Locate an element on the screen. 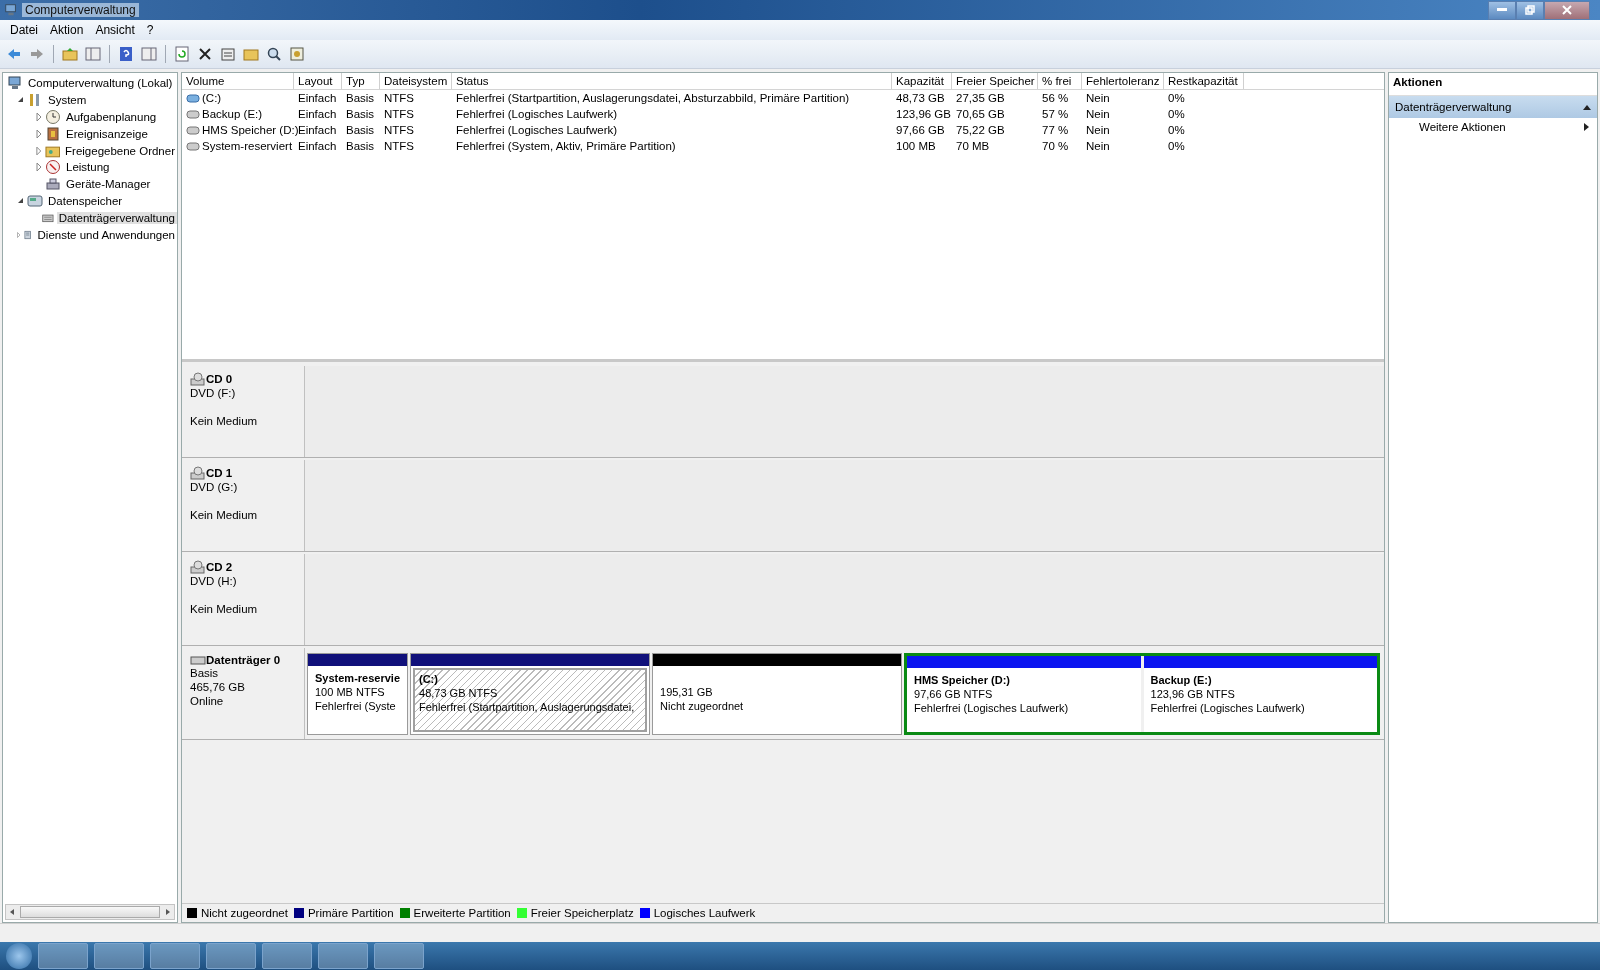 This screenshot has height=970, width=1600. drive-type: DVD (F:) is located at coordinates (213, 393).